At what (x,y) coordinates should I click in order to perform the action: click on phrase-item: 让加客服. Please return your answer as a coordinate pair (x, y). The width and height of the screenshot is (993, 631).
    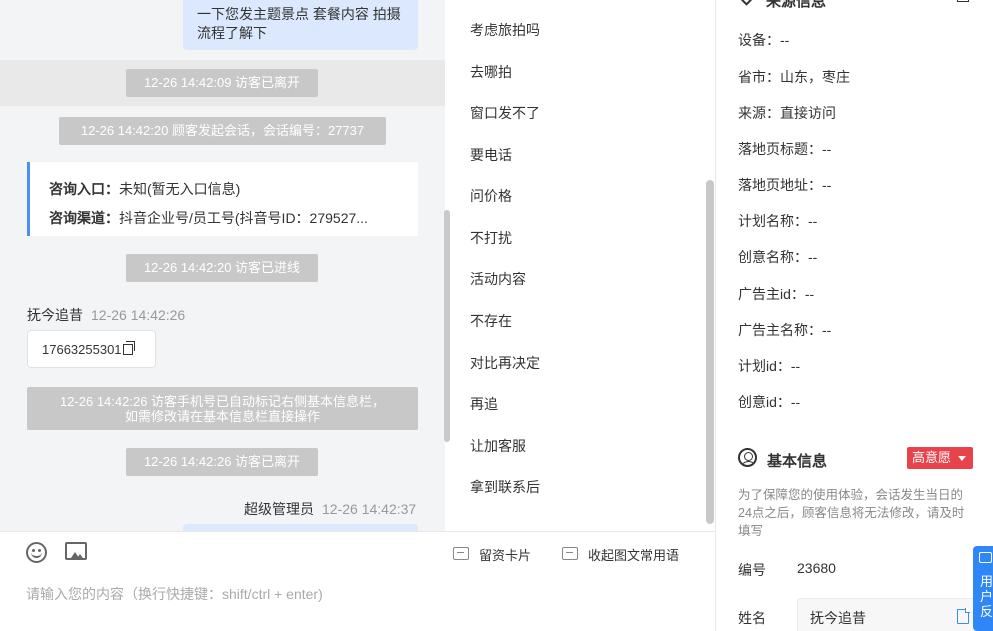
    Looking at the image, I should click on (498, 446).